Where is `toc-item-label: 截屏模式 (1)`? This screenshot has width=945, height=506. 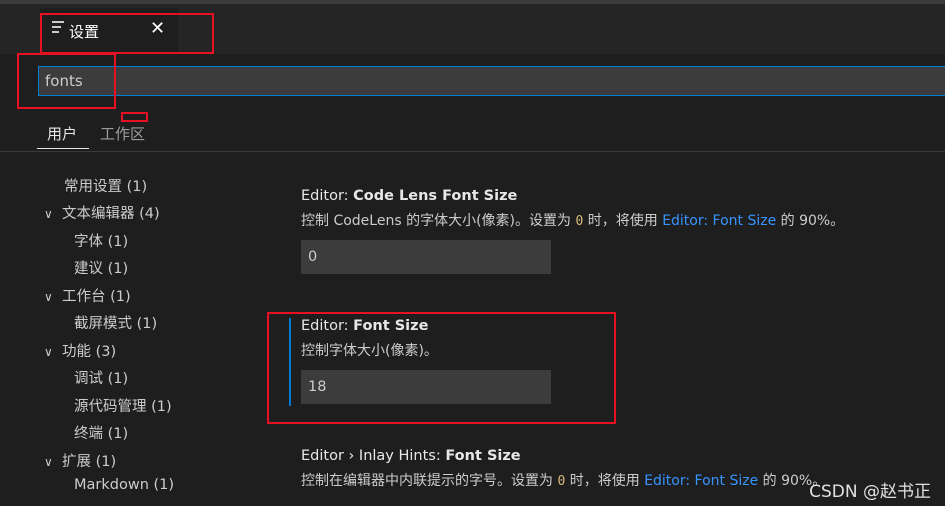 toc-item-label: 截屏模式 (1) is located at coordinates (116, 324).